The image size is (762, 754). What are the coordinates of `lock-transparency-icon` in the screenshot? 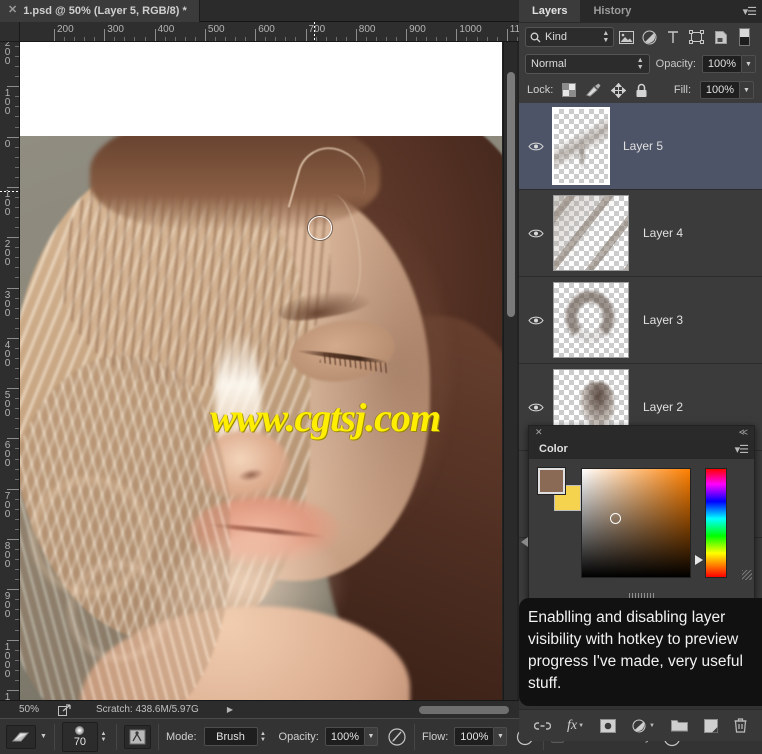 It's located at (569, 90).